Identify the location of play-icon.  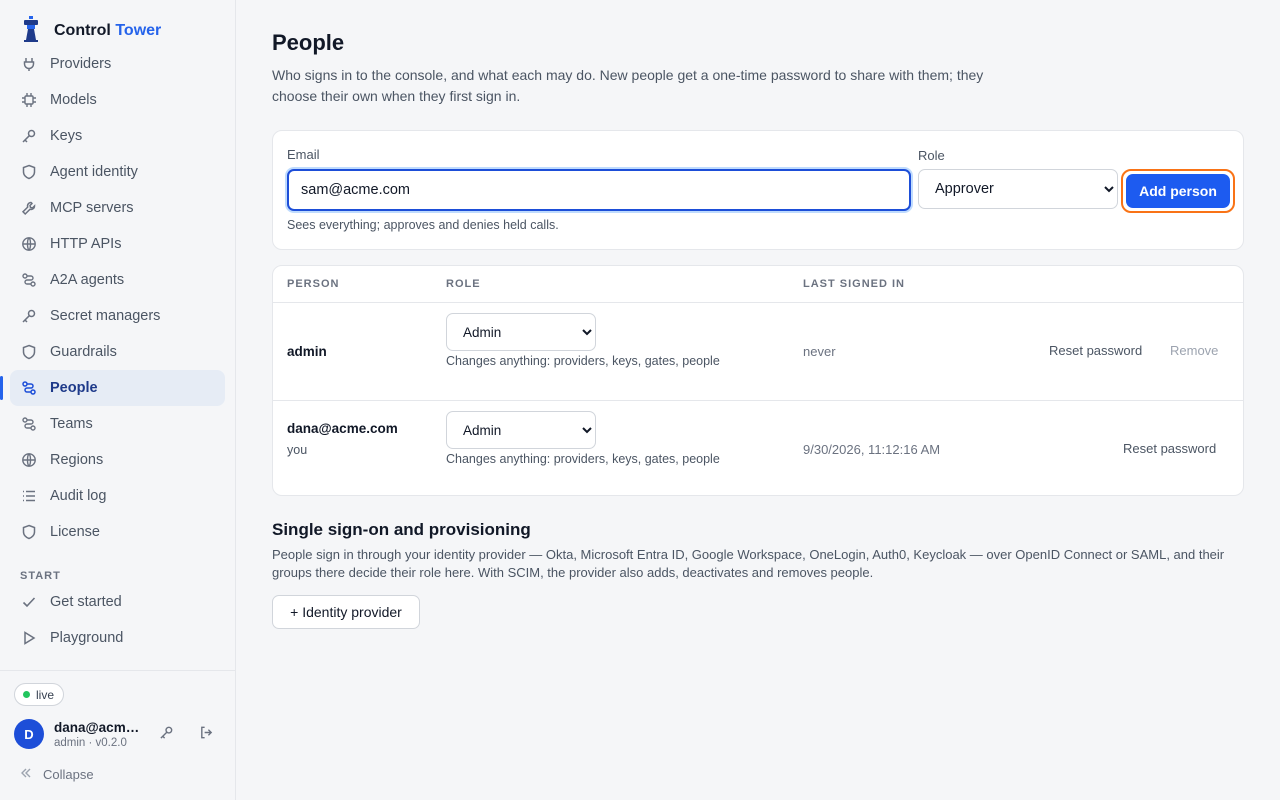
(29, 638).